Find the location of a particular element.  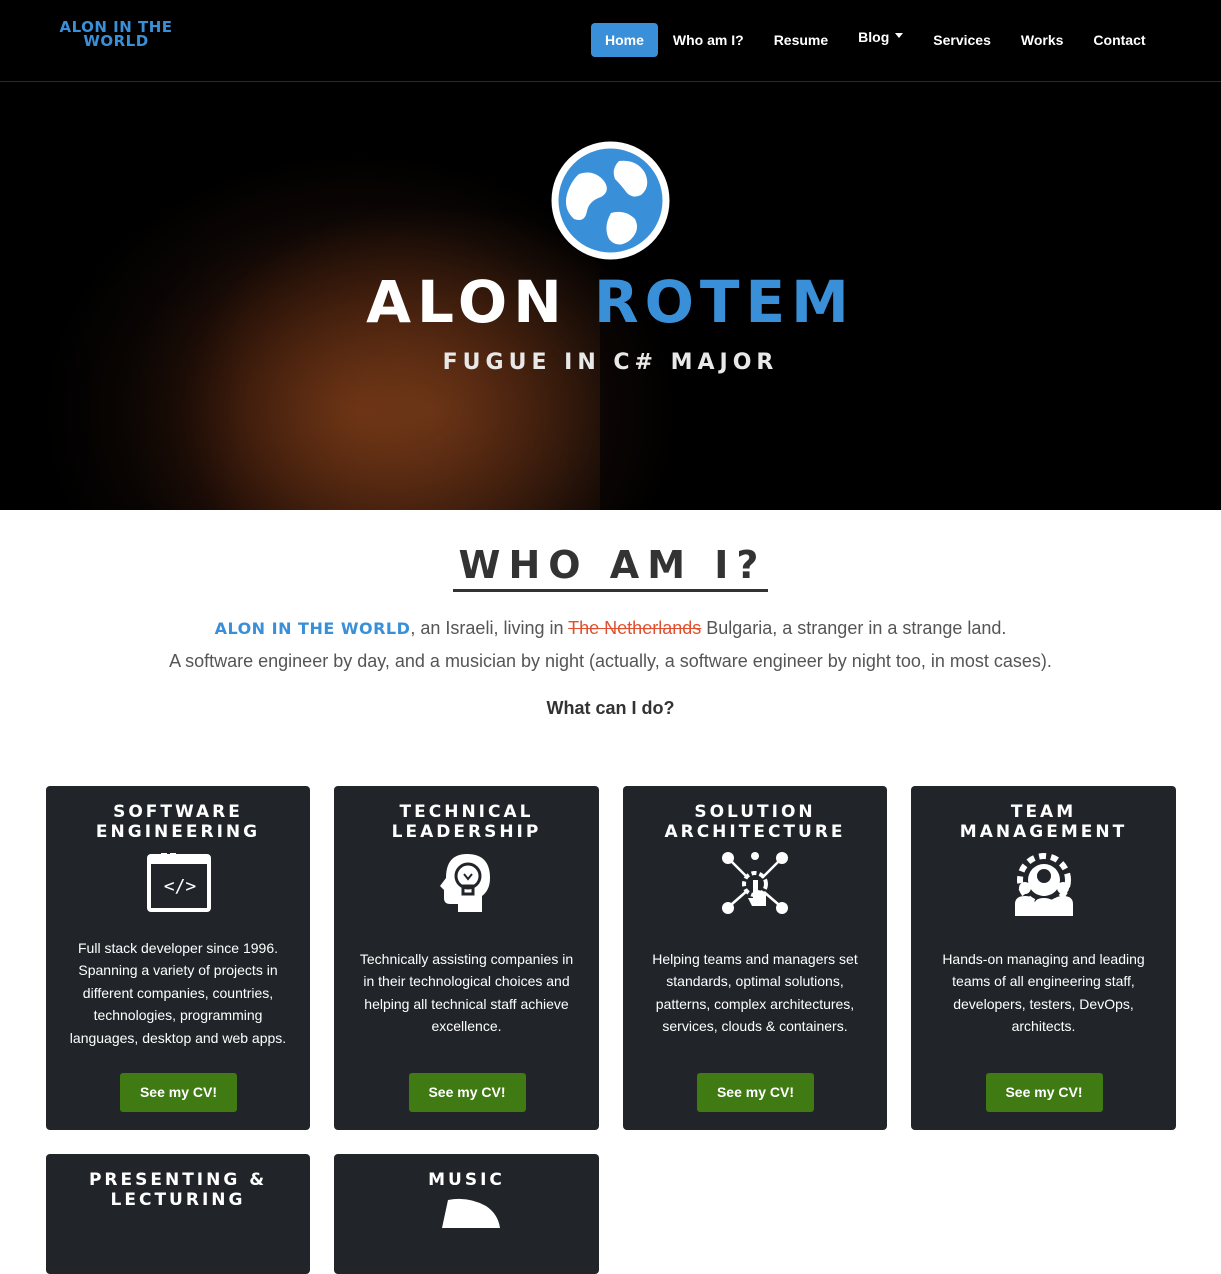

card-title-line-2: ARCHITECTURE is located at coordinates (755, 832).